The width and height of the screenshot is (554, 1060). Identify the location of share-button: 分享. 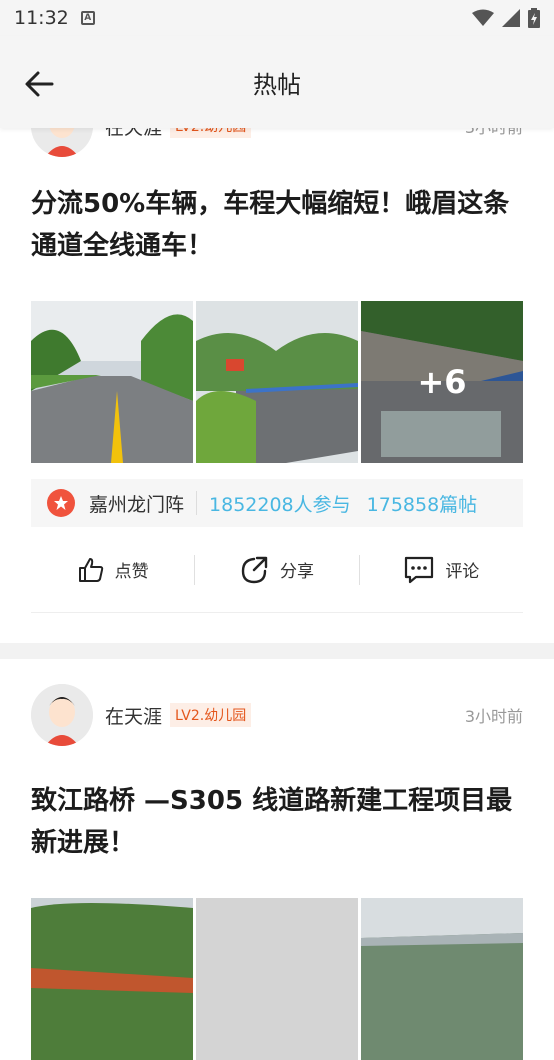
(276, 570).